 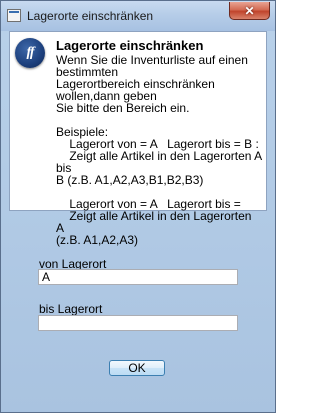 I want to click on window-title: Lagerorte einschränken, so click(x=90, y=16).